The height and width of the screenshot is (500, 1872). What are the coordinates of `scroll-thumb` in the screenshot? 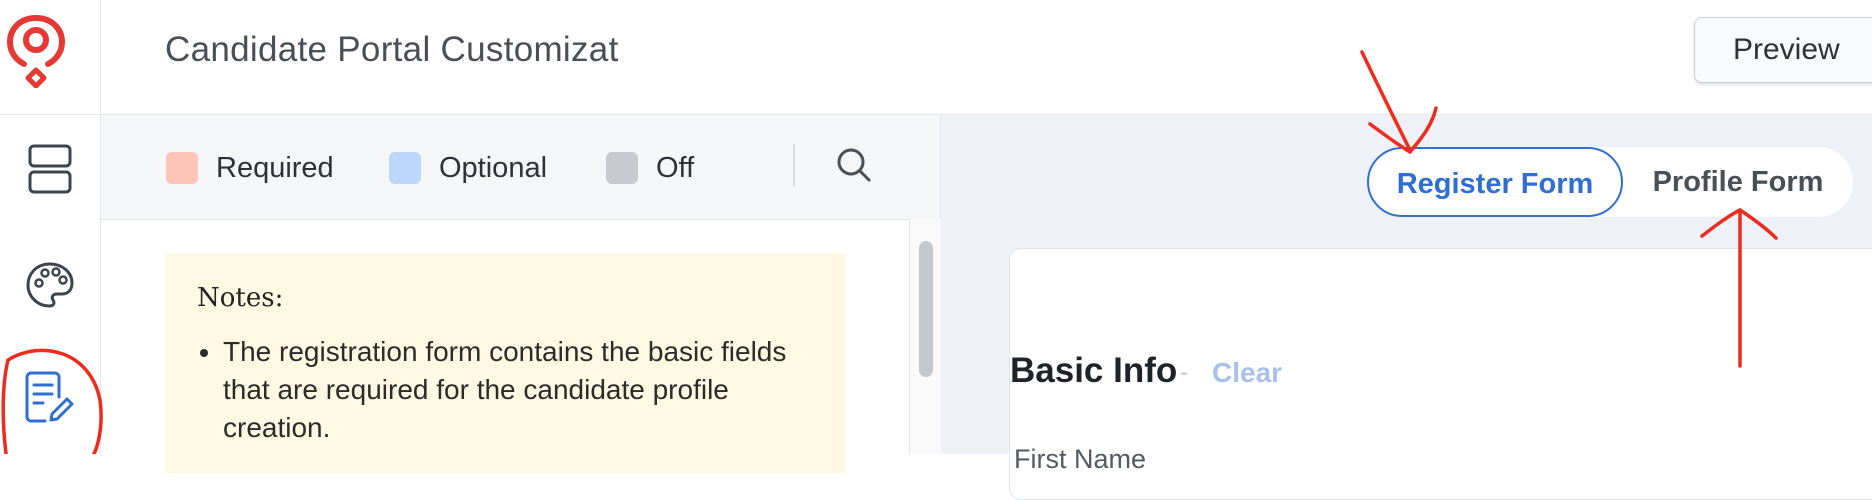 It's located at (926, 309).